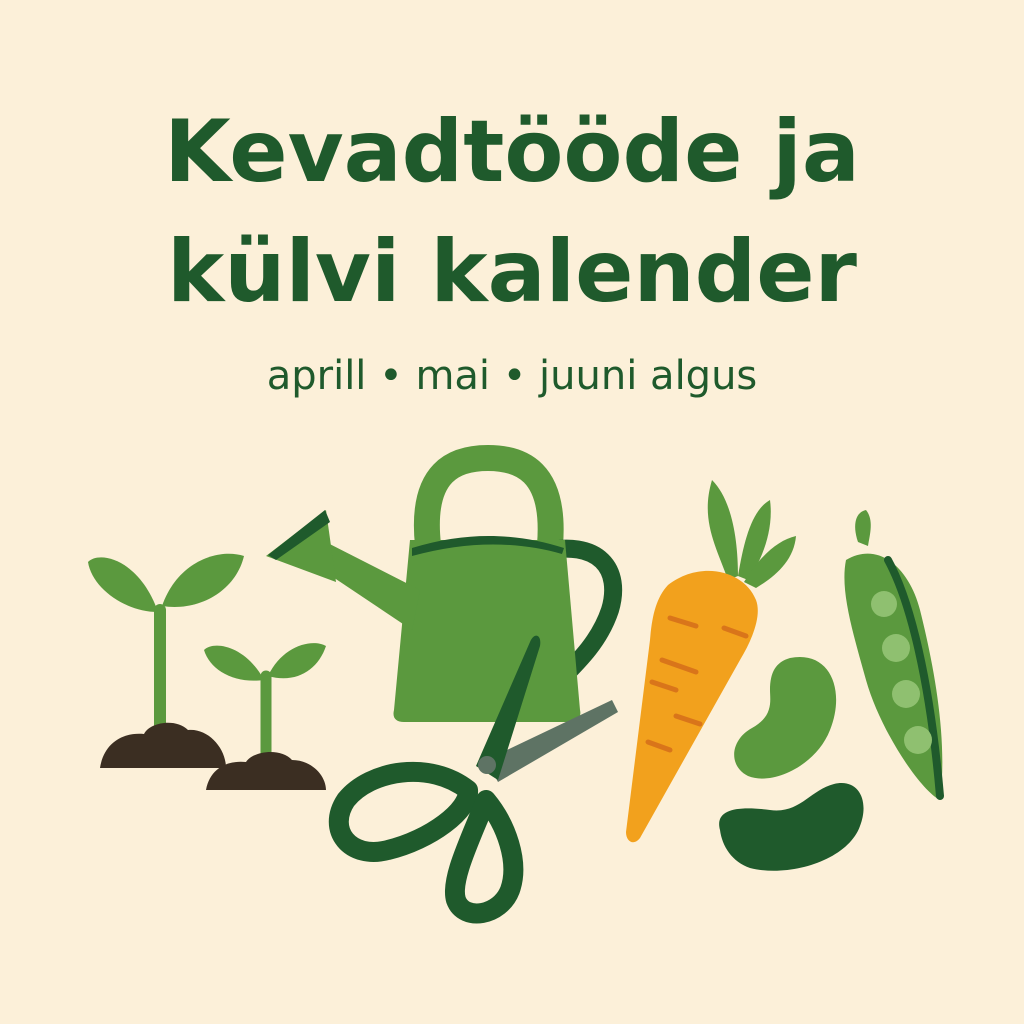 Image resolution: width=1024 pixels, height=1024 pixels. Describe the element at coordinates (265, 716) in the screenshot. I see `seedling-icon` at that location.